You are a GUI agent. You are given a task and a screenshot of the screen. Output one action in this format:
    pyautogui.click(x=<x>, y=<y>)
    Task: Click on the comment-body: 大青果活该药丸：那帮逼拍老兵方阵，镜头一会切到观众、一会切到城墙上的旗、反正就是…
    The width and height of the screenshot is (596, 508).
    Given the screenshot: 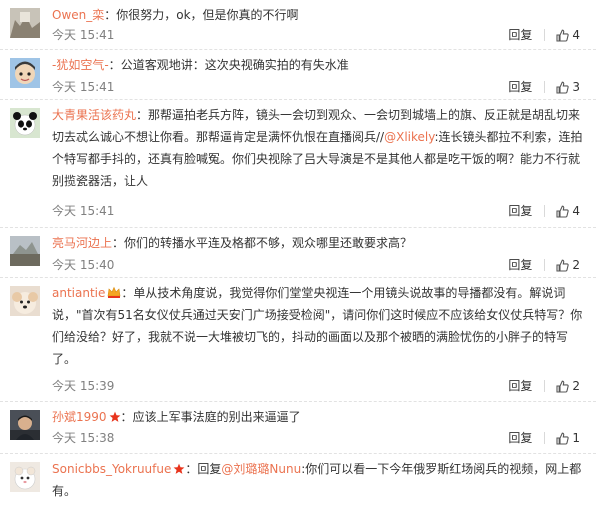 What is the action you would take?
    pyautogui.click(x=317, y=148)
    